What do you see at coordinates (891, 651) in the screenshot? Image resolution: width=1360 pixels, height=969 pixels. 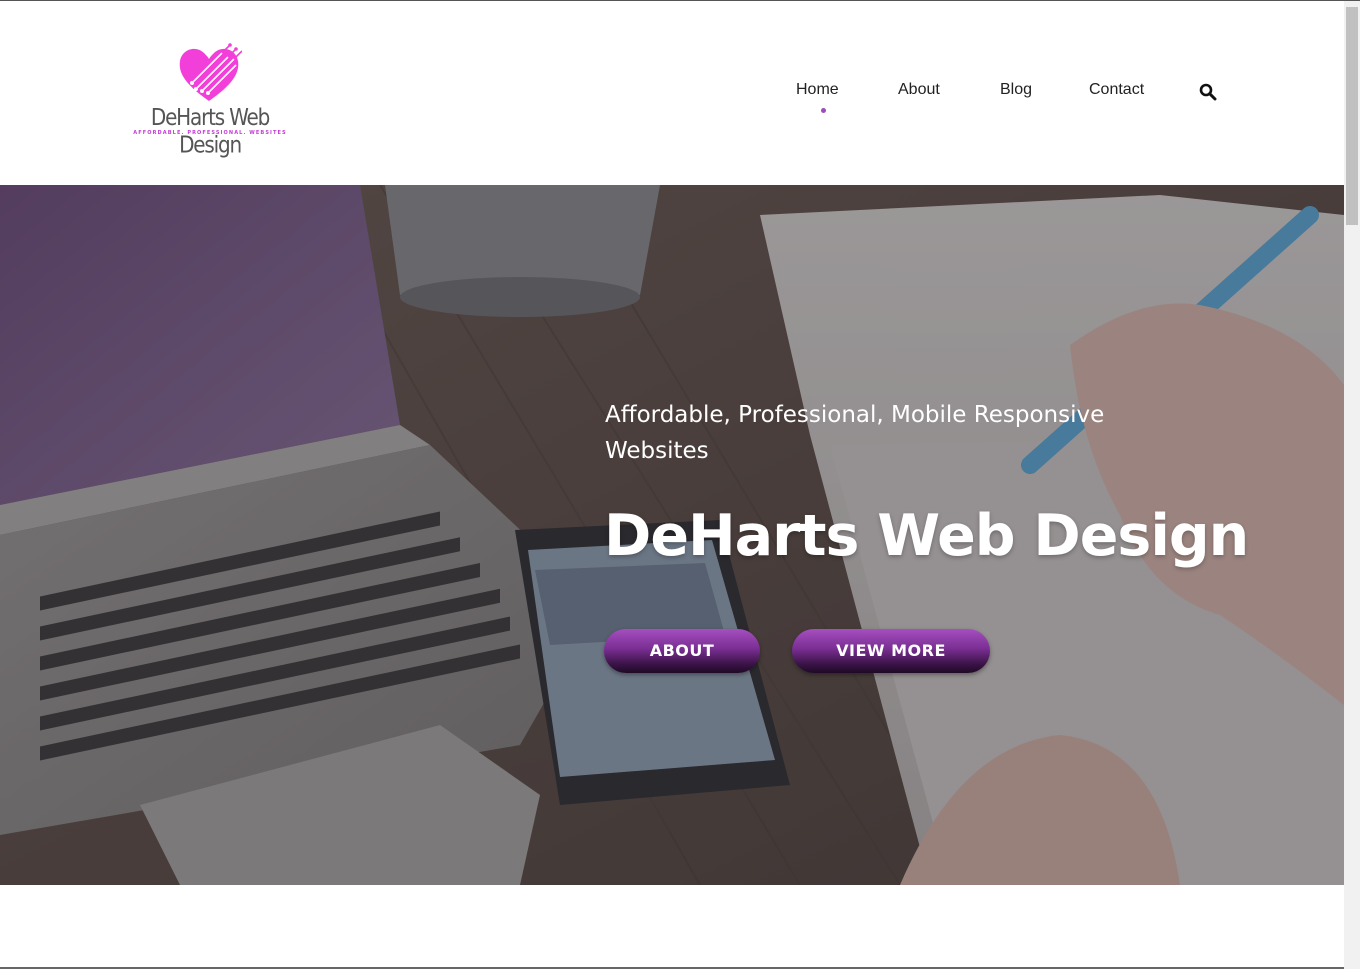 I see `view-more-button: VIEW MORE` at bounding box center [891, 651].